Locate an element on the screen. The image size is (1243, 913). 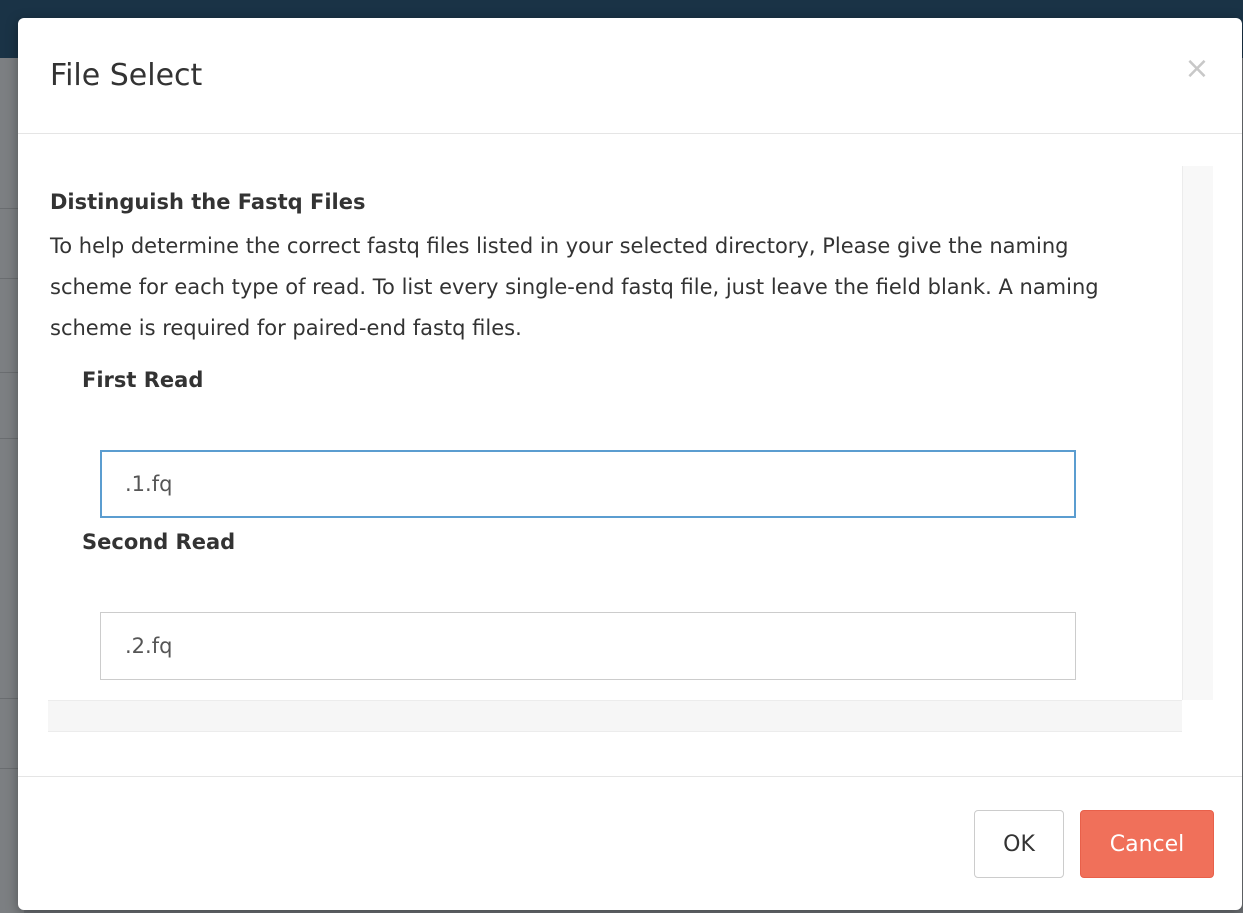
dialog-title: File Select is located at coordinates (126, 75).